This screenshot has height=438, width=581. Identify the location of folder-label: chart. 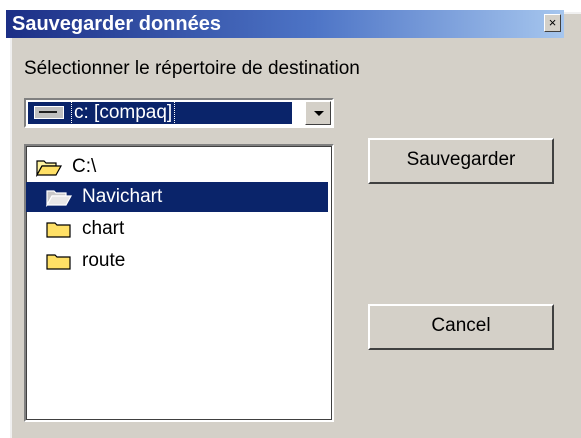
(103, 228).